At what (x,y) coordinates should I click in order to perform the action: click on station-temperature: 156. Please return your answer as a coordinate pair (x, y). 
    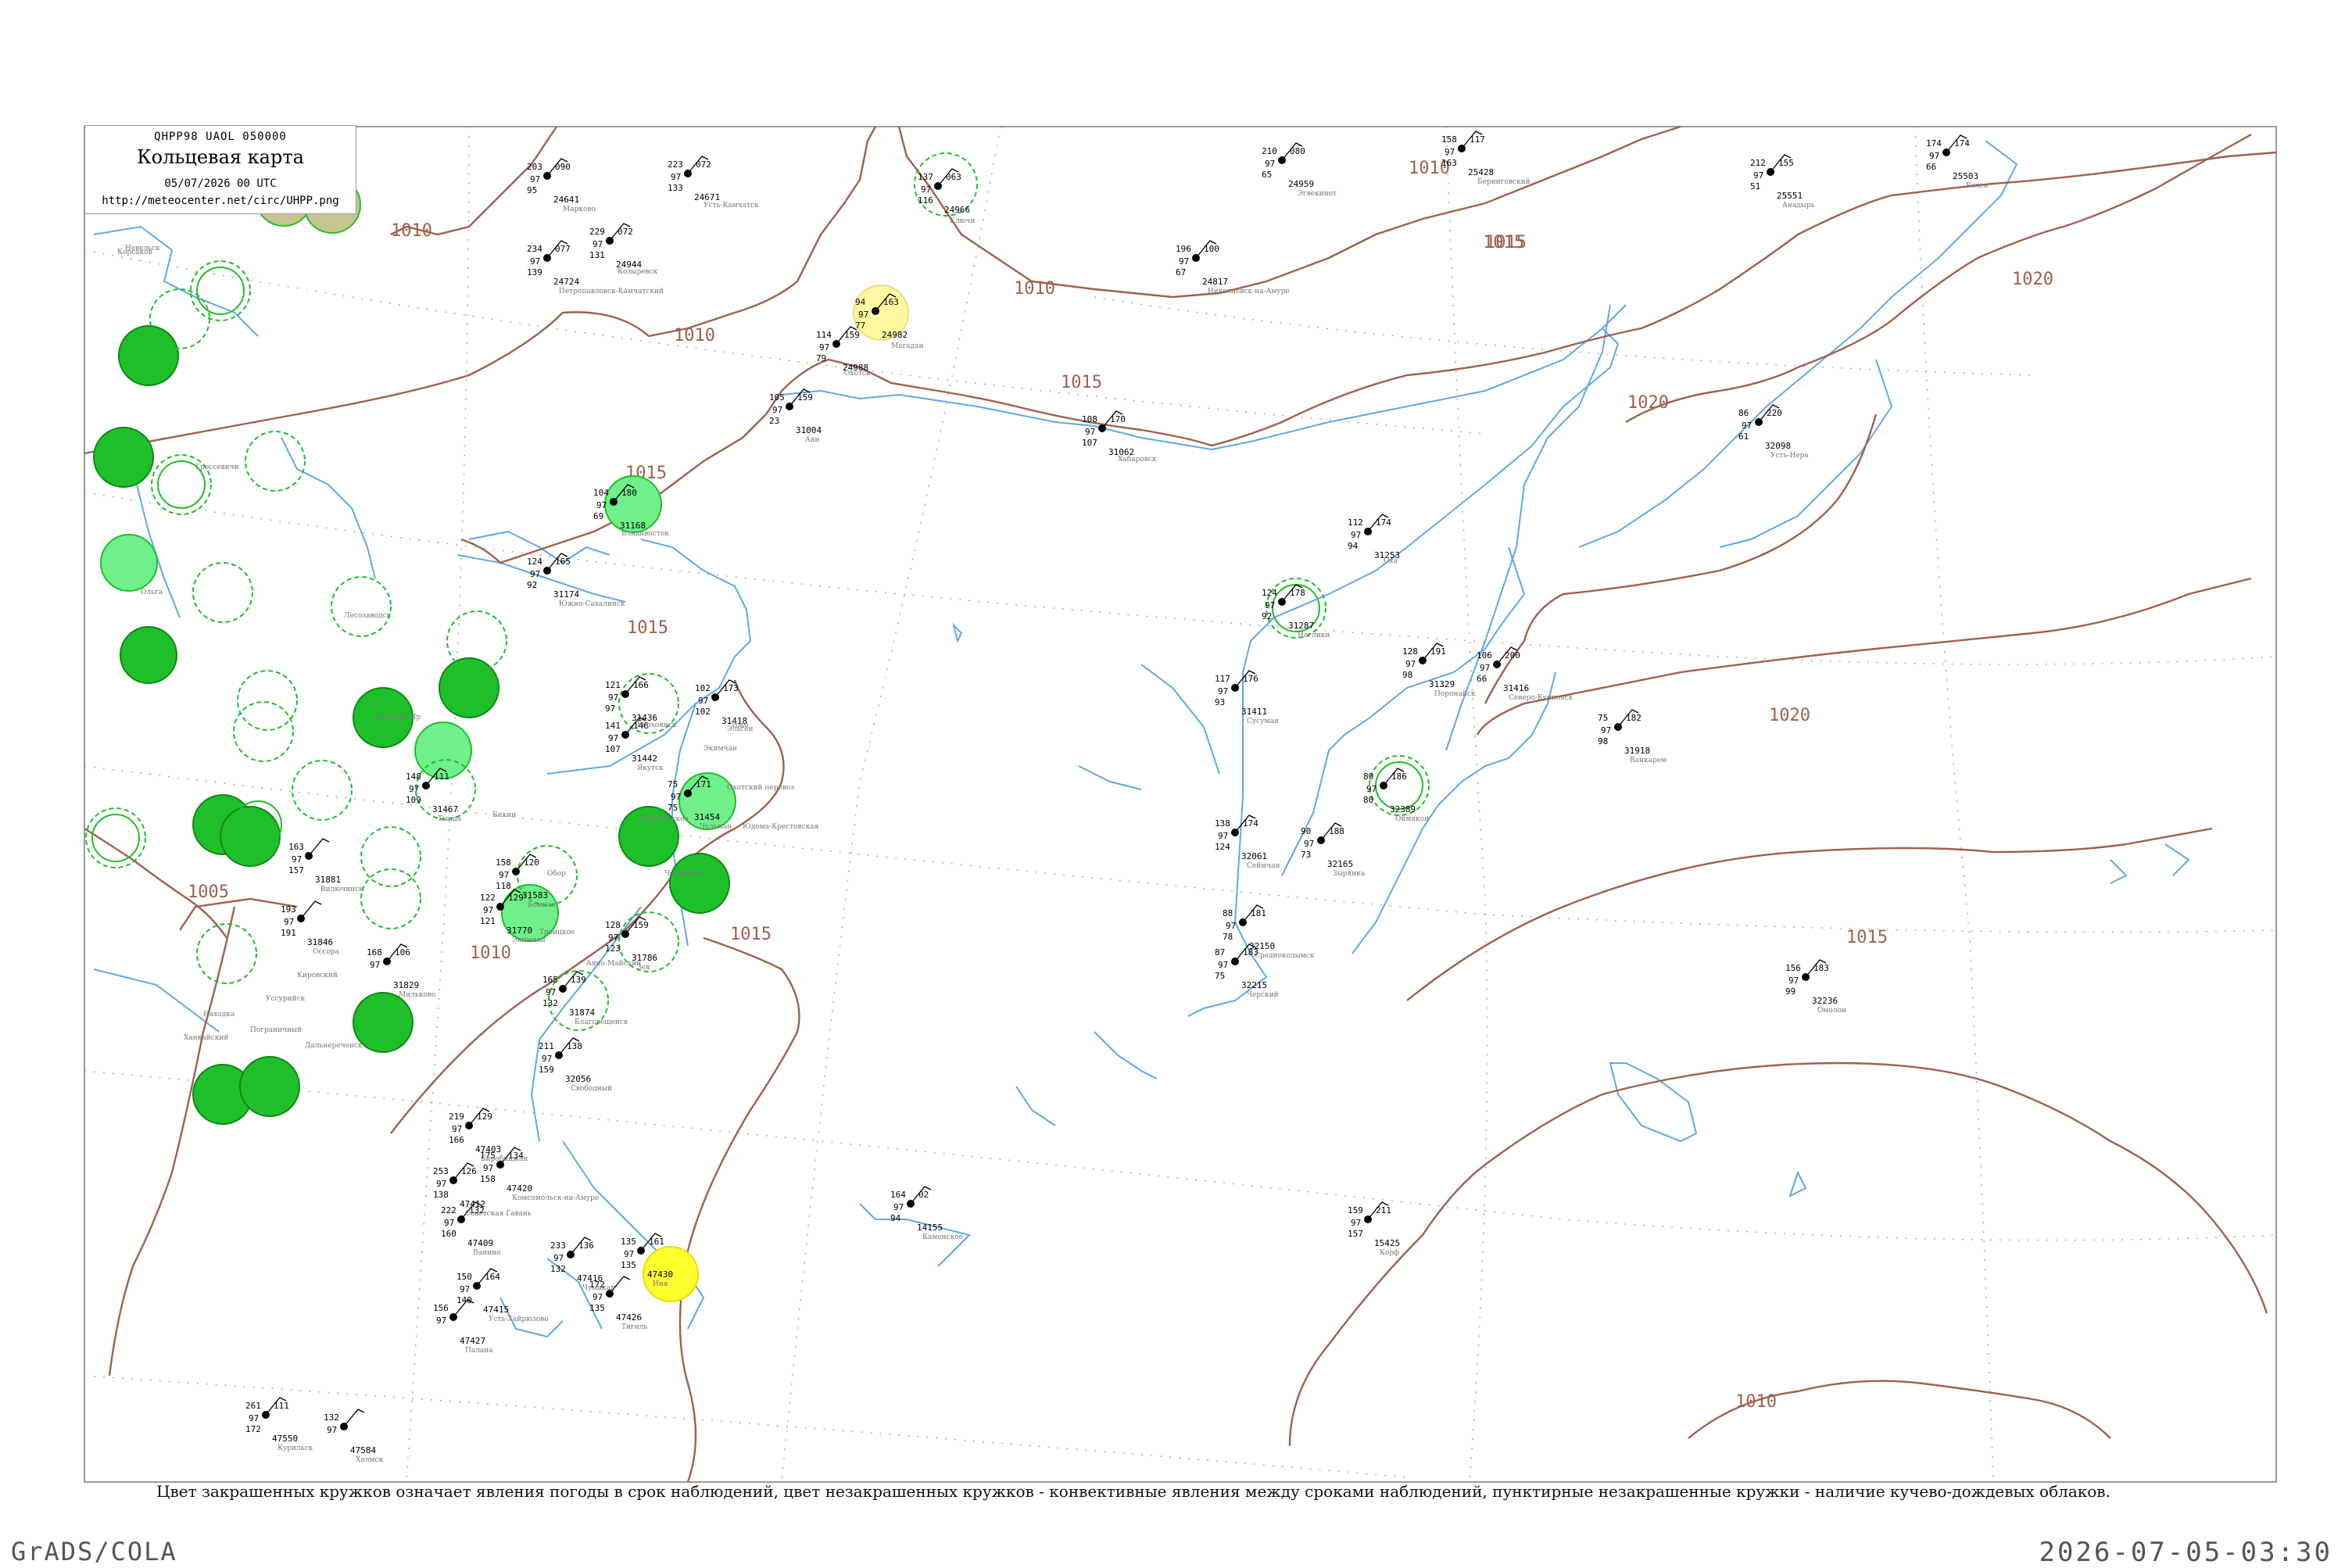
    Looking at the image, I should click on (441, 1308).